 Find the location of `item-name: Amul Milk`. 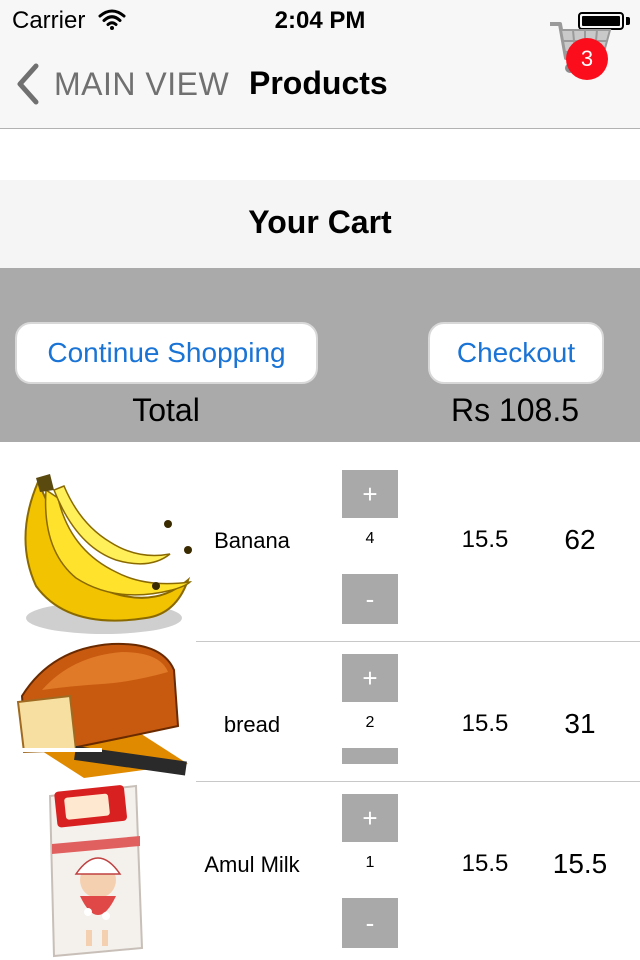

item-name: Amul Milk is located at coordinates (252, 864).